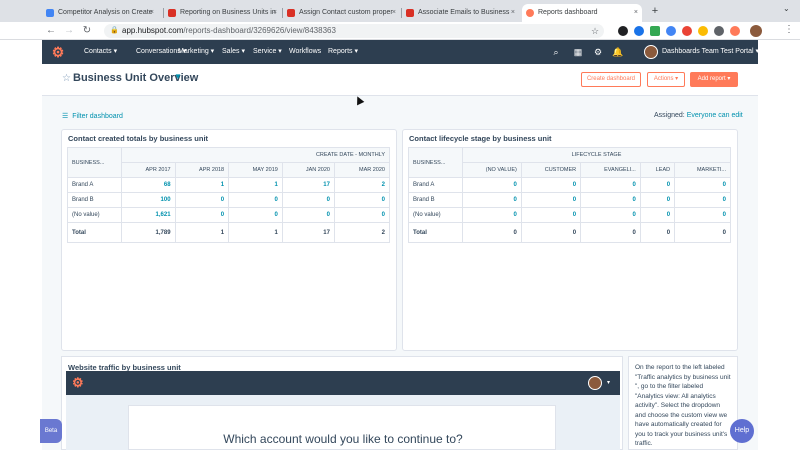 Image resolution: width=800 pixels, height=450 pixels. I want to click on browser-menu-icon: ⋮, so click(789, 29).